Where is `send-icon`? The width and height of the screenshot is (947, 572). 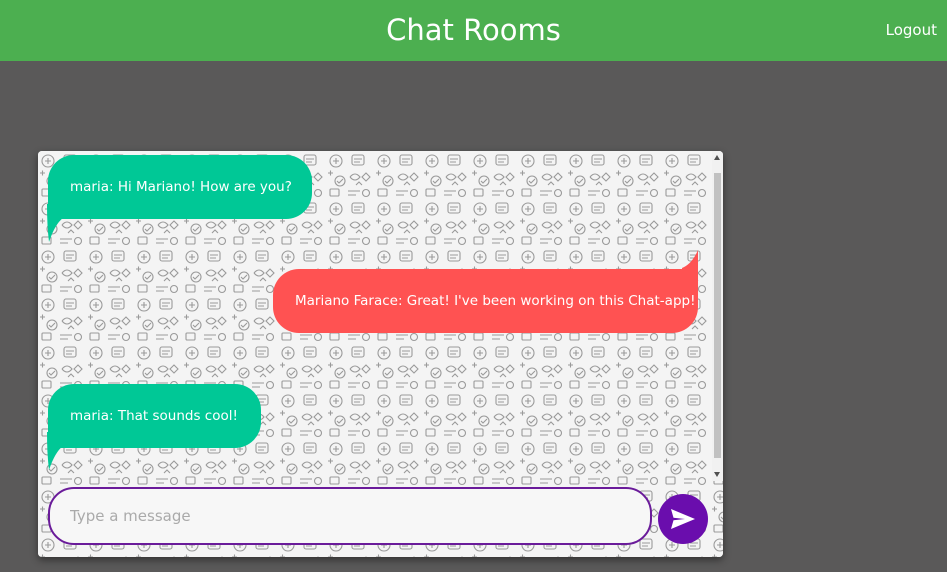
send-icon is located at coordinates (683, 519).